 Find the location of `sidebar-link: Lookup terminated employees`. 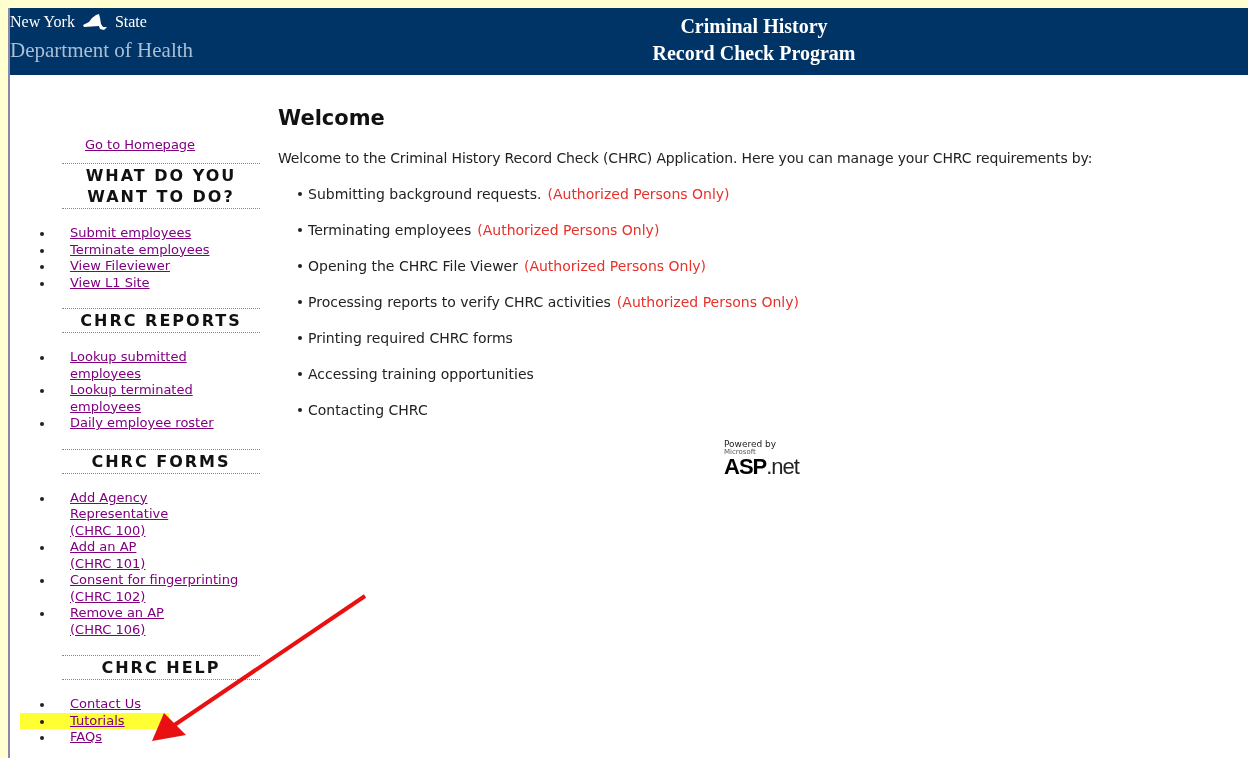

sidebar-link: Lookup terminated employees is located at coordinates (131, 398).